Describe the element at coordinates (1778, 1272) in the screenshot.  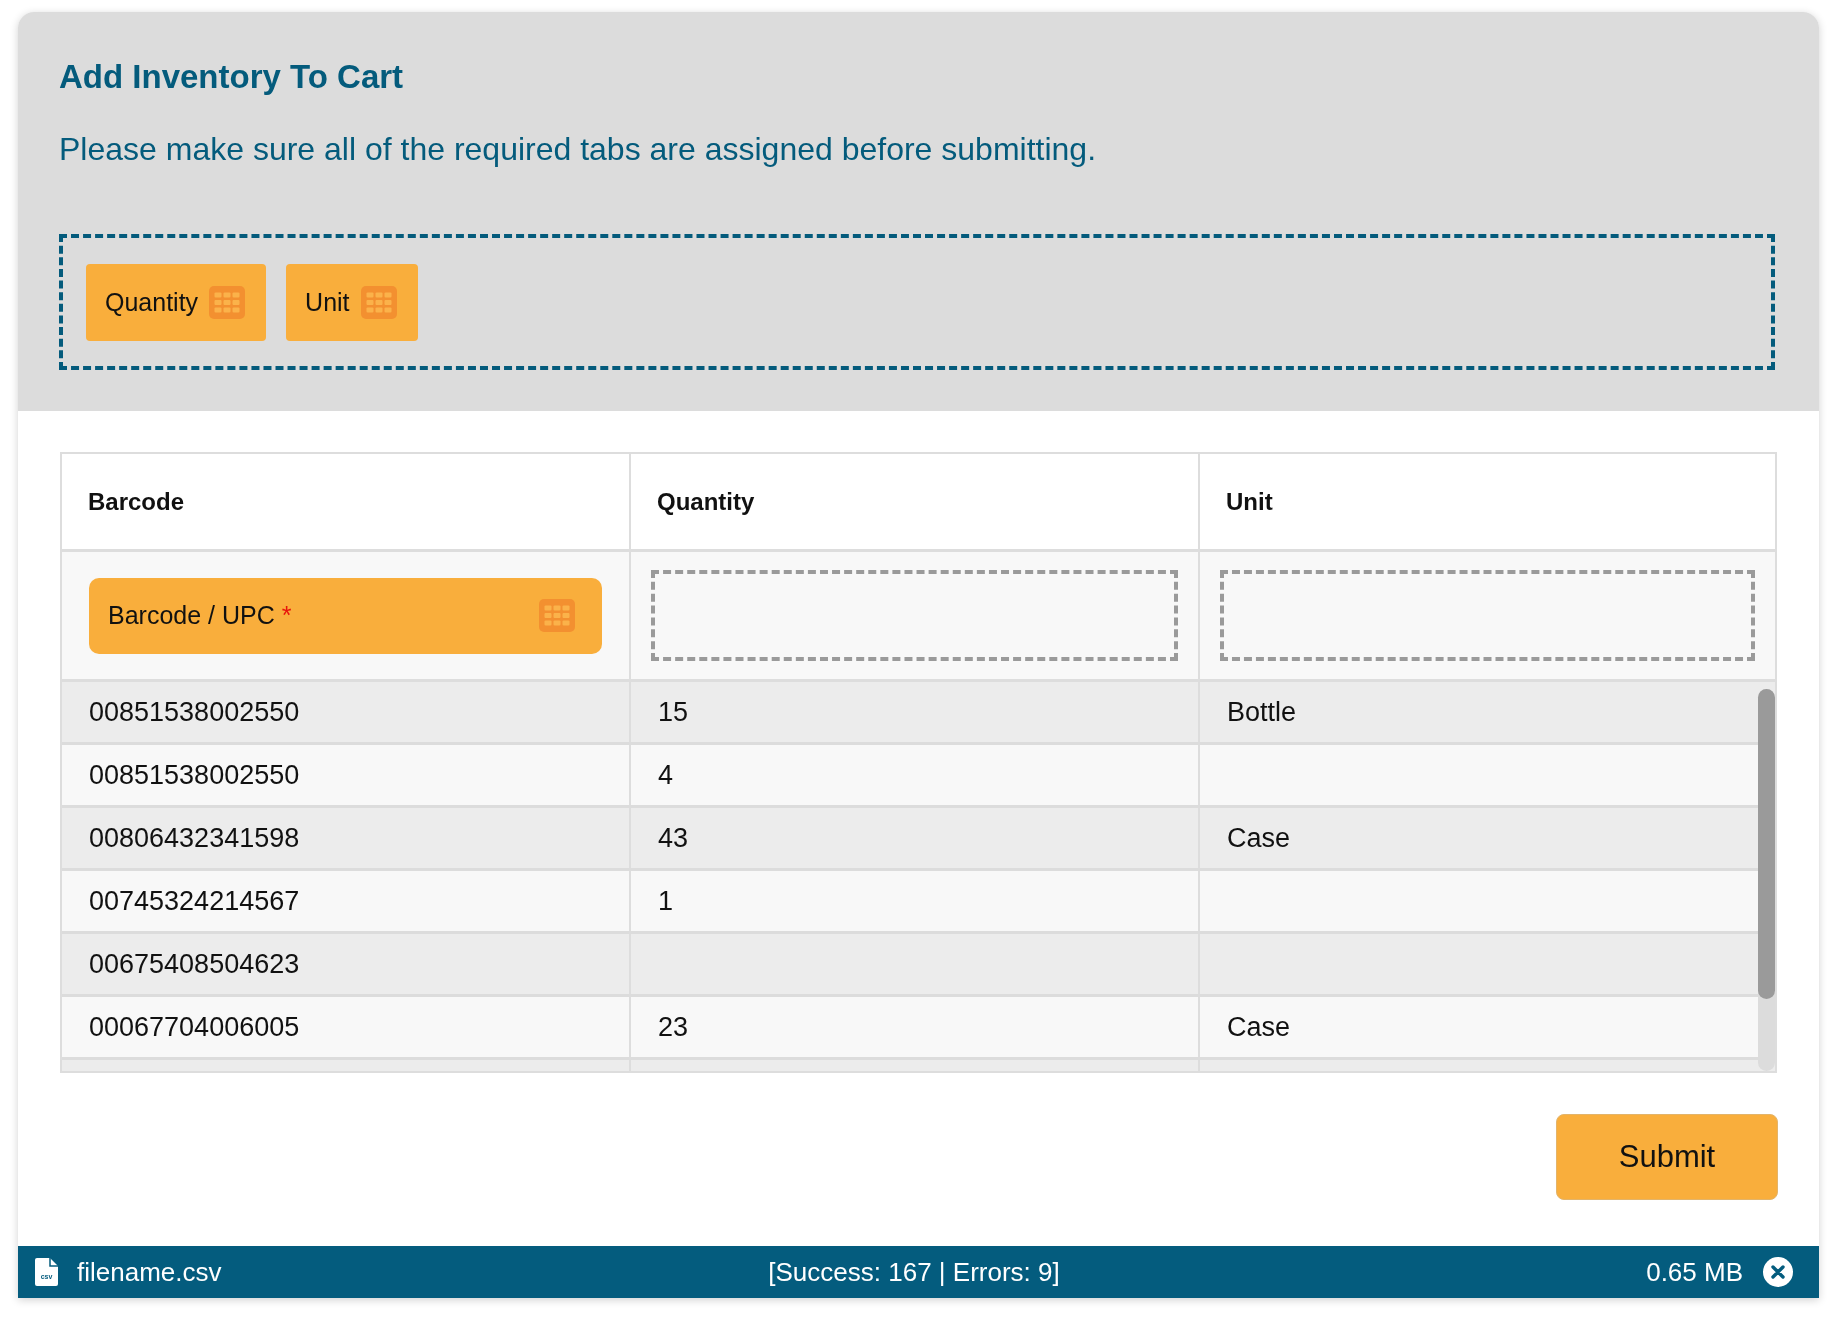
I see `close-icon` at that location.